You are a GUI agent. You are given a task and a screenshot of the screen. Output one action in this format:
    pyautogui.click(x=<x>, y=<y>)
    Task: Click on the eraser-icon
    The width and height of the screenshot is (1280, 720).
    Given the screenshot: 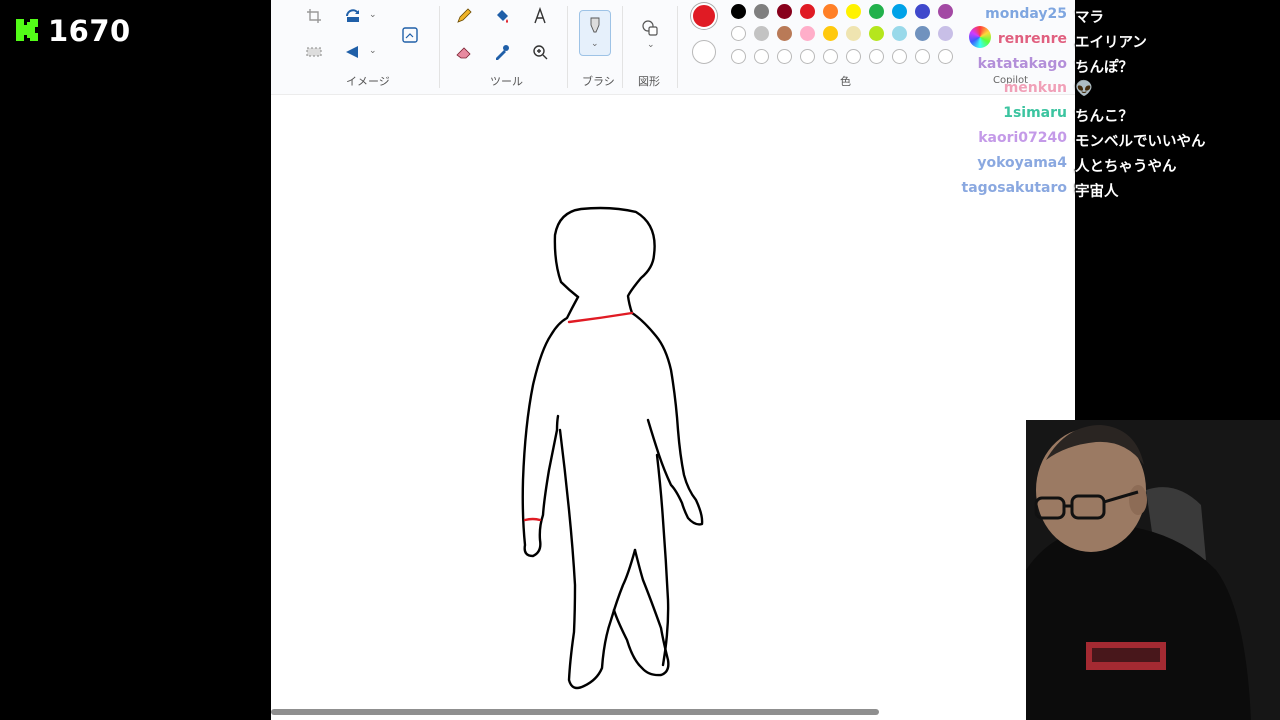 What is the action you would take?
    pyautogui.click(x=463, y=53)
    